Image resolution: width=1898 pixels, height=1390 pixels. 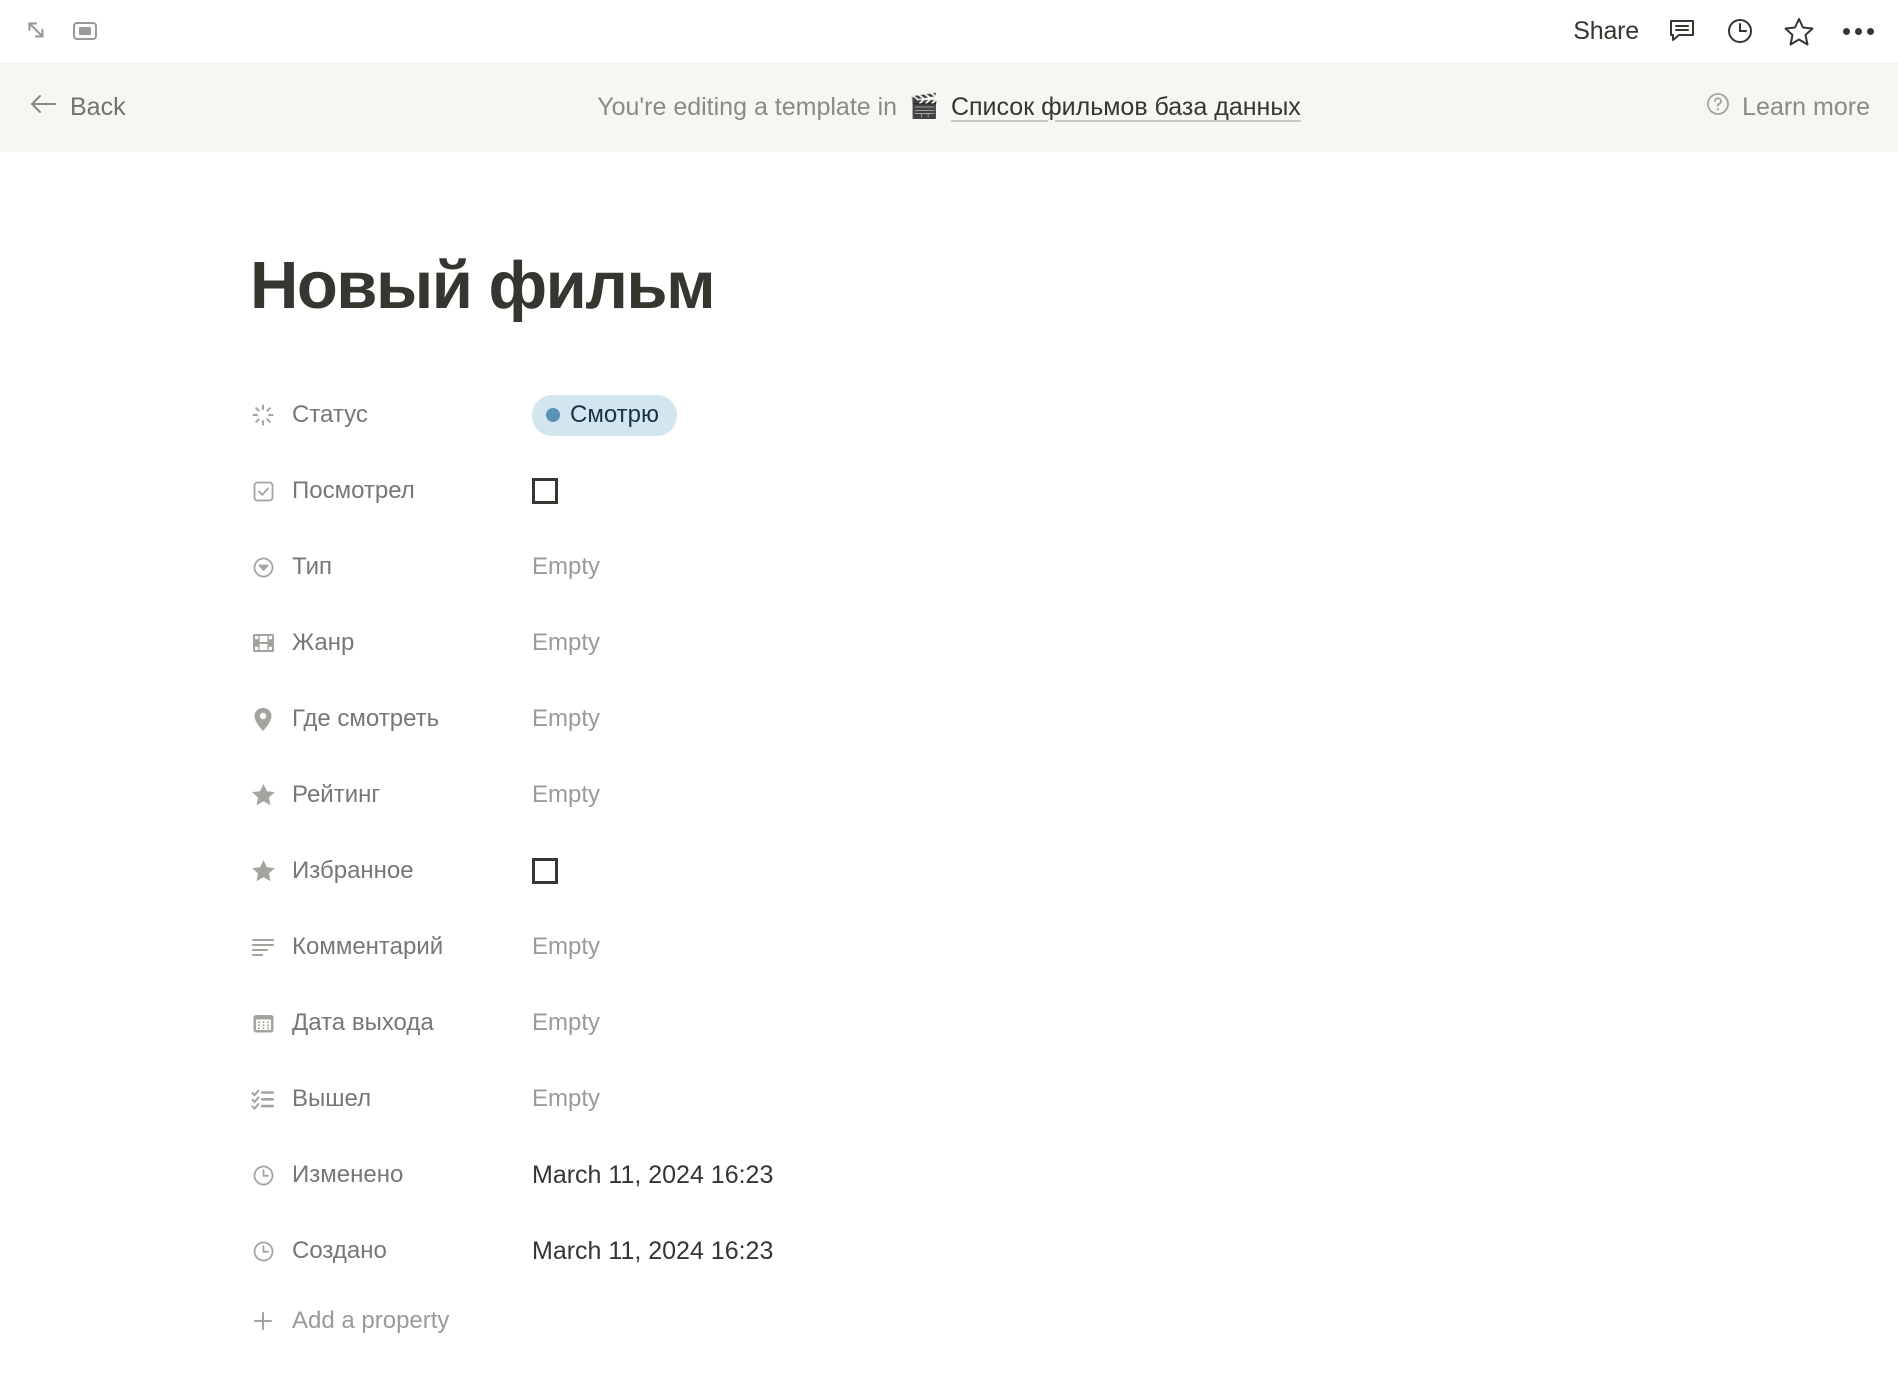 What do you see at coordinates (391, 1251) in the screenshot?
I see `property-label-created: Создано` at bounding box center [391, 1251].